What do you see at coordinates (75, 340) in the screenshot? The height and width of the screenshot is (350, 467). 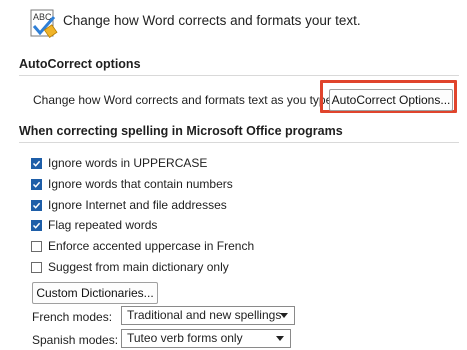 I see `spanish-modes-label: Spanish modes:` at bounding box center [75, 340].